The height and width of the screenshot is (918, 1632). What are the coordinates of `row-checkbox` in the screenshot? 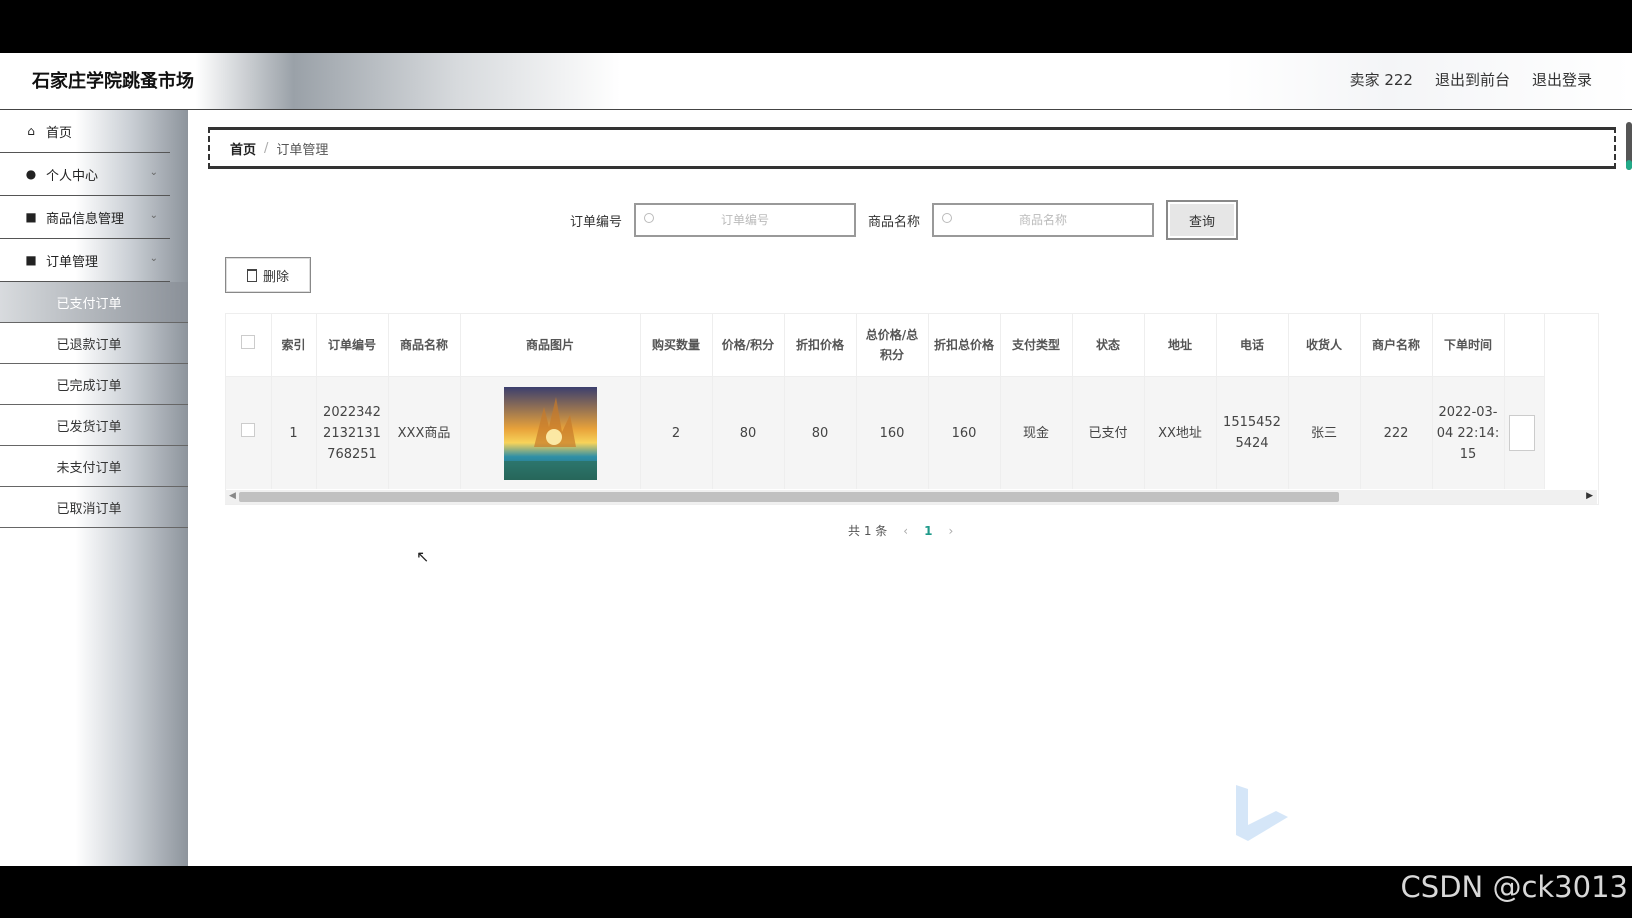 It's located at (248, 429).